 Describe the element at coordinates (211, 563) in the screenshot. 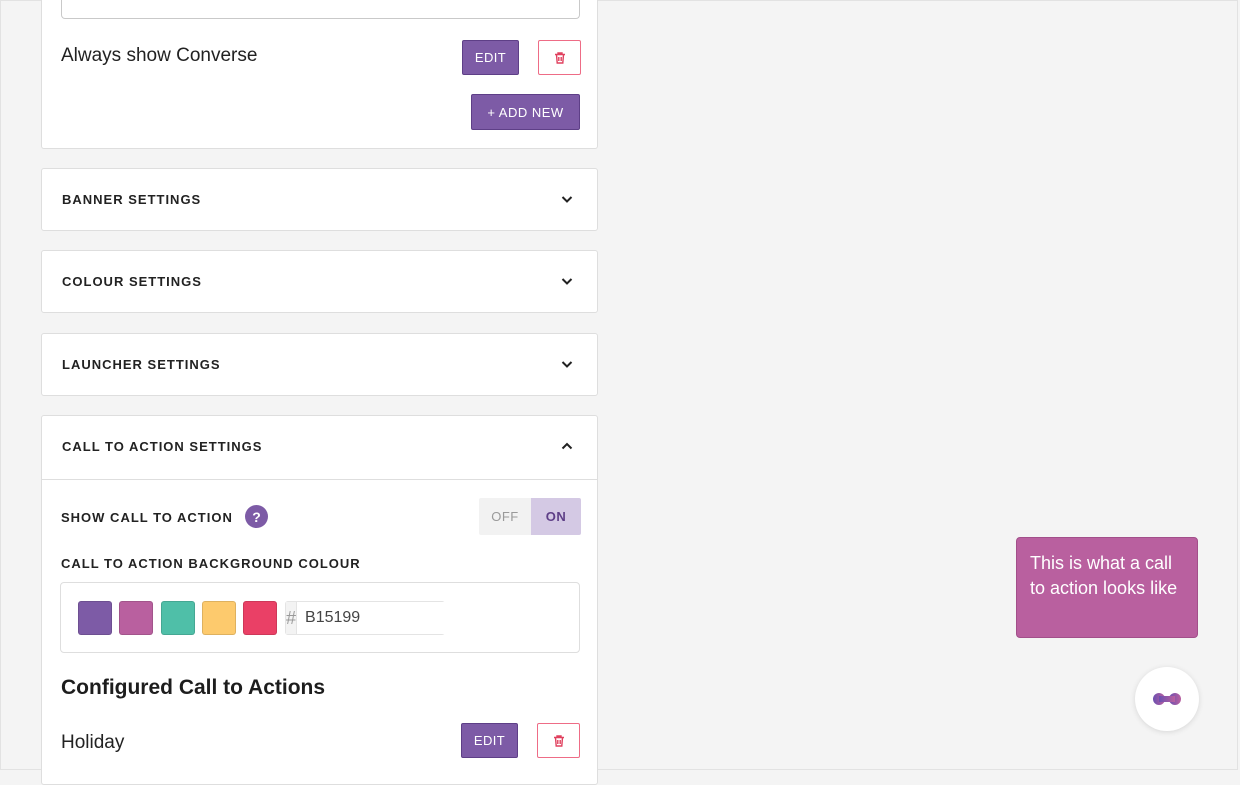

I see `cta-bg-colour-label: CALL TO ACTION BACKGROUND COLOUR` at that location.